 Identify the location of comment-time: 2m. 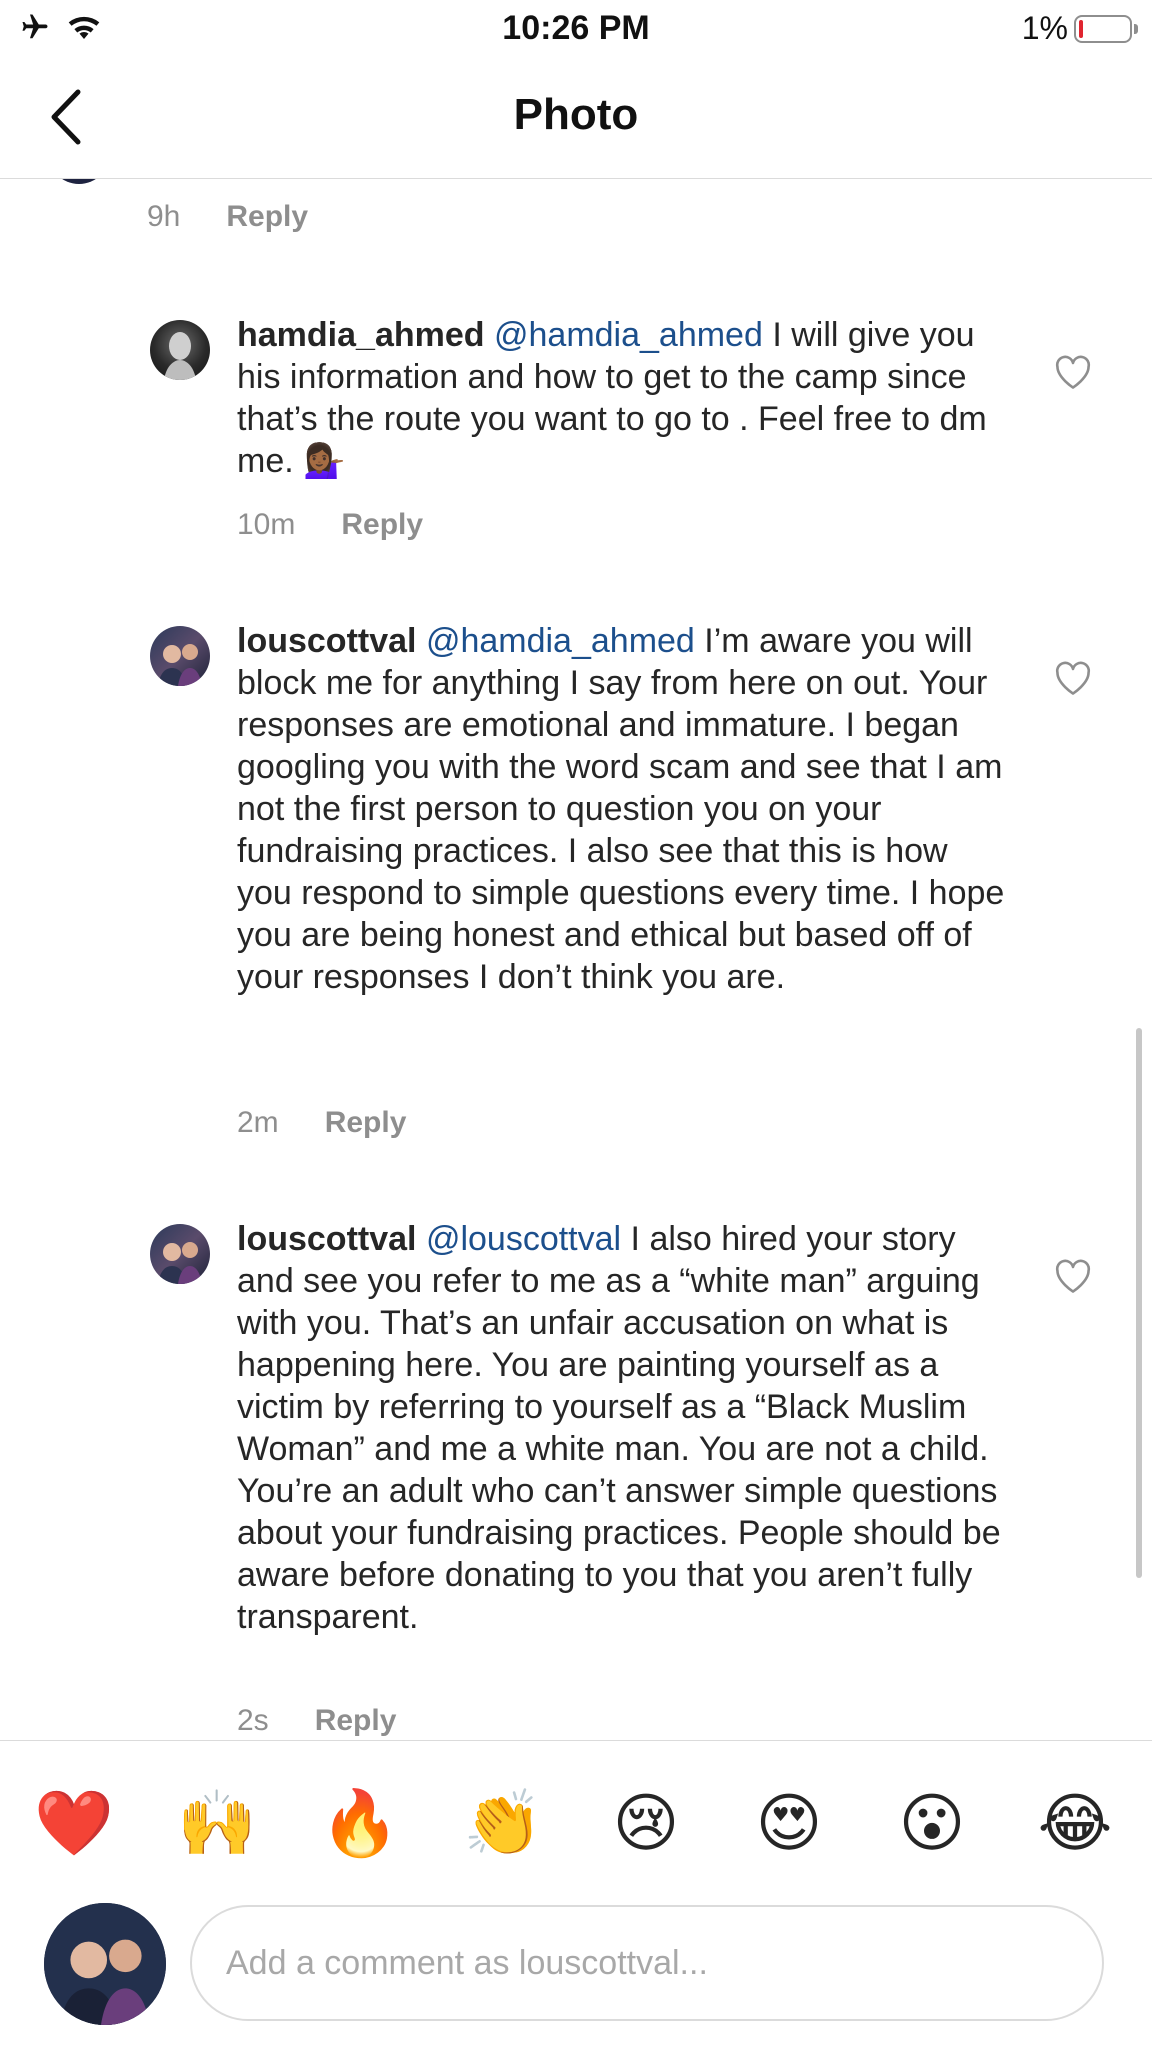
(258, 1122).